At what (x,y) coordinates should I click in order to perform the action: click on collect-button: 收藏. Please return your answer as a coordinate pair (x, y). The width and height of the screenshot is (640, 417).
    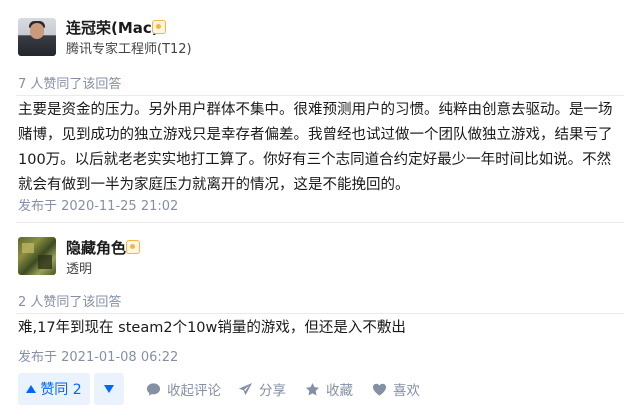
    Looking at the image, I should click on (329, 389).